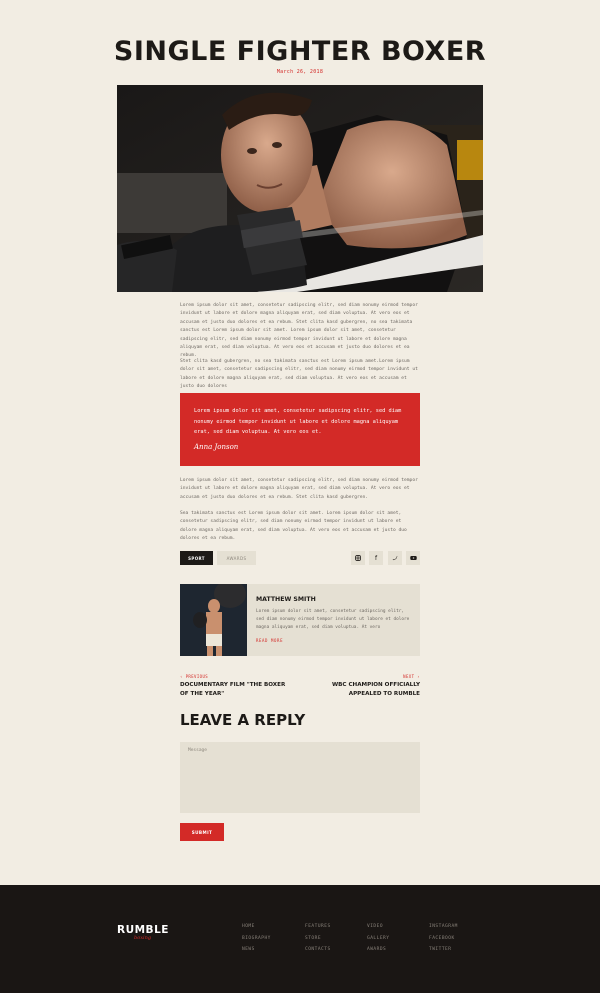 Image resolution: width=600 pixels, height=993 pixels. Describe the element at coordinates (213, 620) in the screenshot. I see `author-photo` at that location.